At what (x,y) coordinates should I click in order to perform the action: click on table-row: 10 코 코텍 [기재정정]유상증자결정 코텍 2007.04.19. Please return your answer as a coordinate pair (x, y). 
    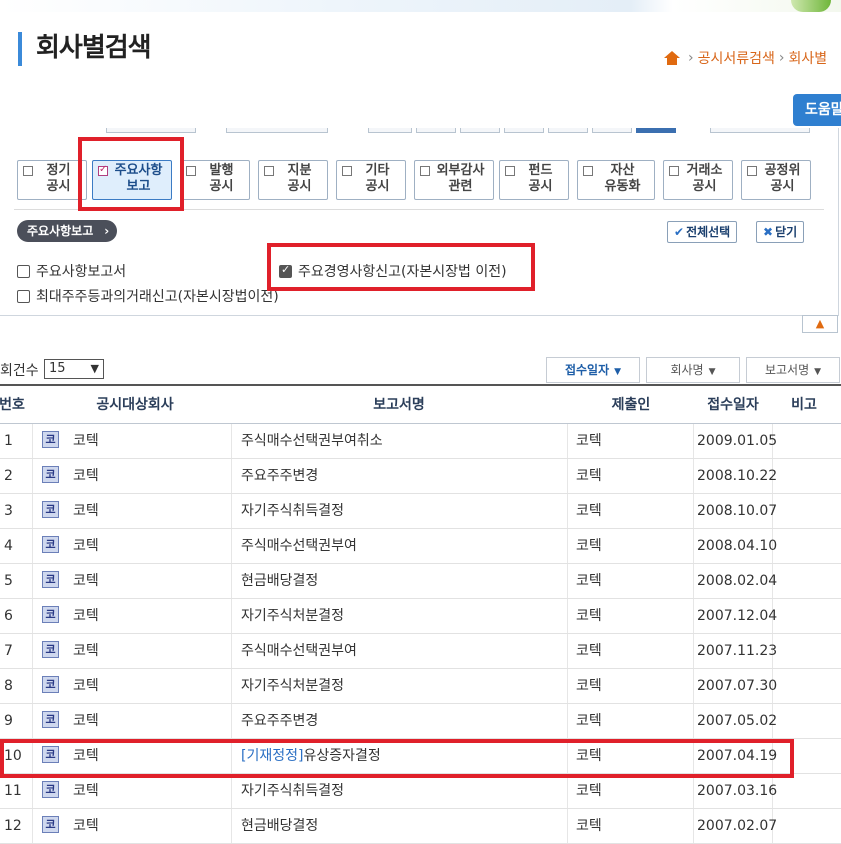
    Looking at the image, I should click on (420, 756).